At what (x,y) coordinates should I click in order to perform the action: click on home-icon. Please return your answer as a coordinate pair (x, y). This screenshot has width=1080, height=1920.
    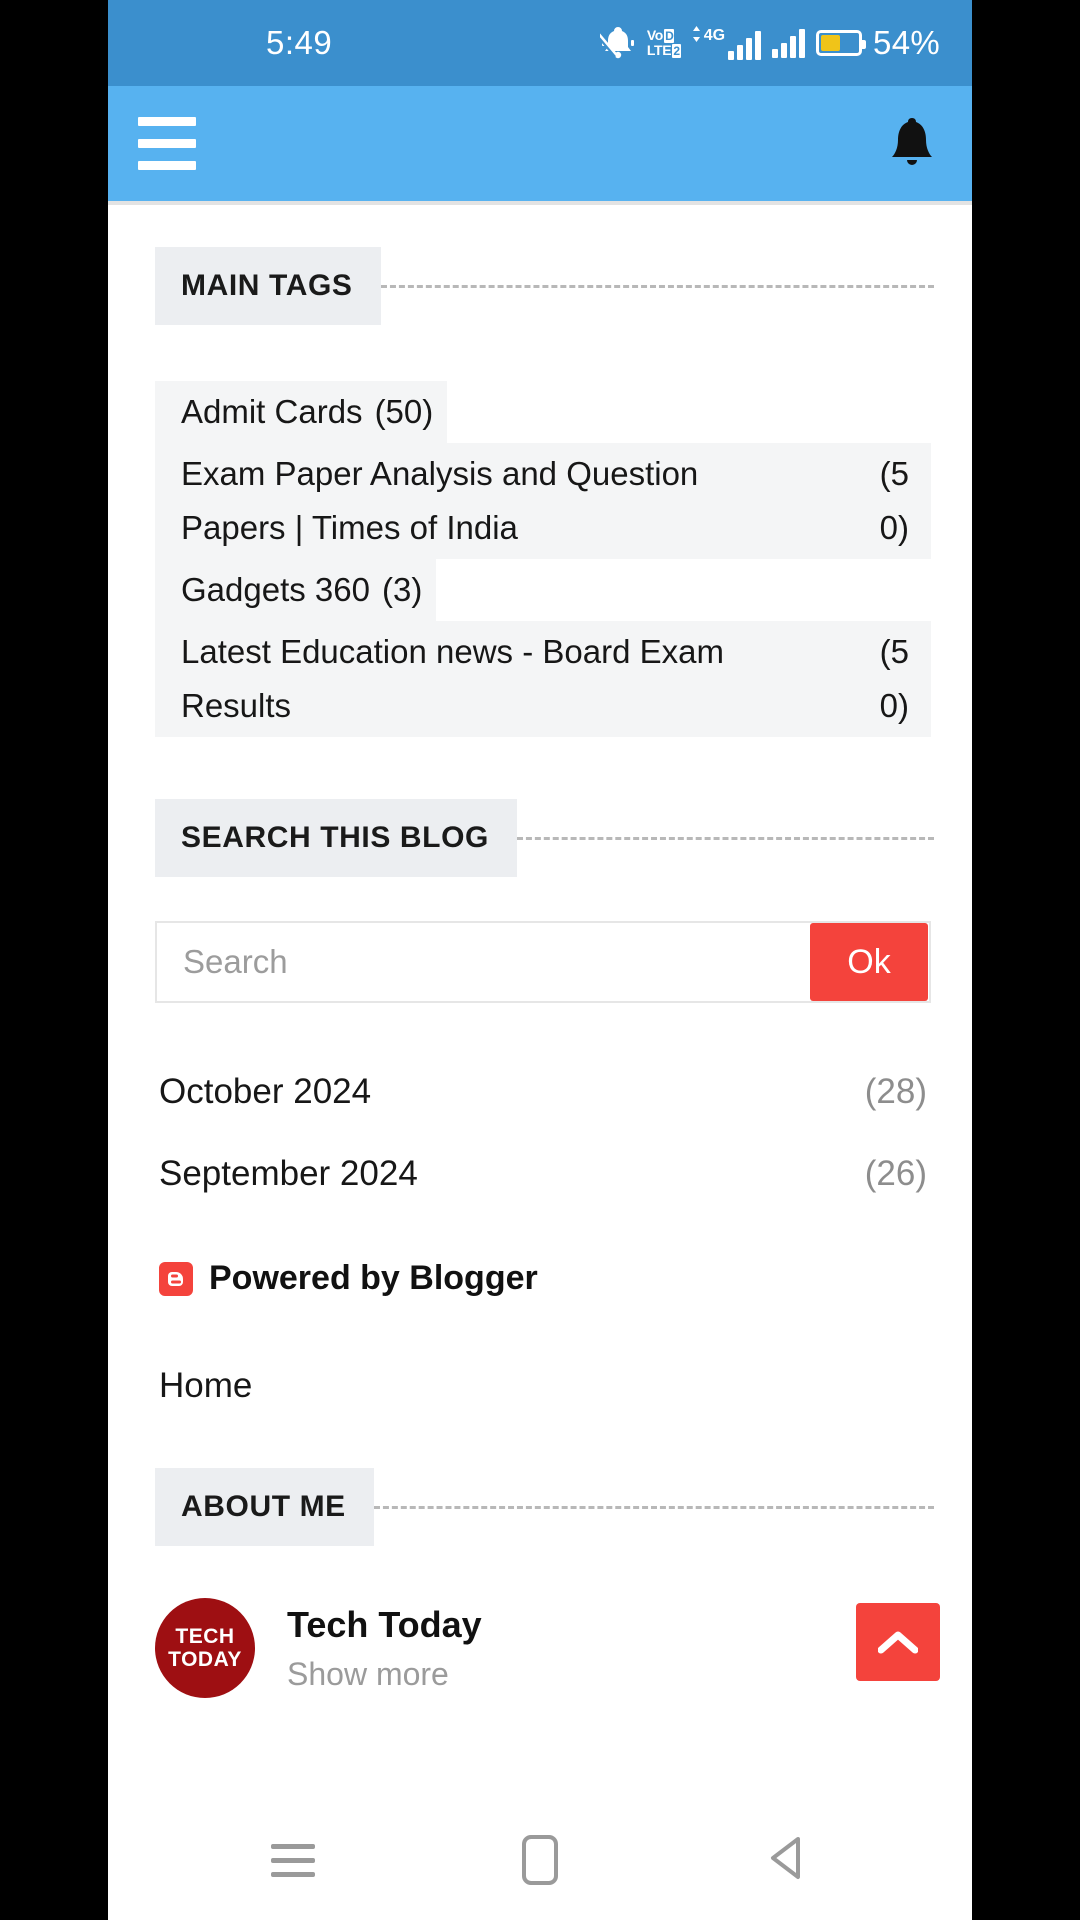
    Looking at the image, I should click on (539, 1860).